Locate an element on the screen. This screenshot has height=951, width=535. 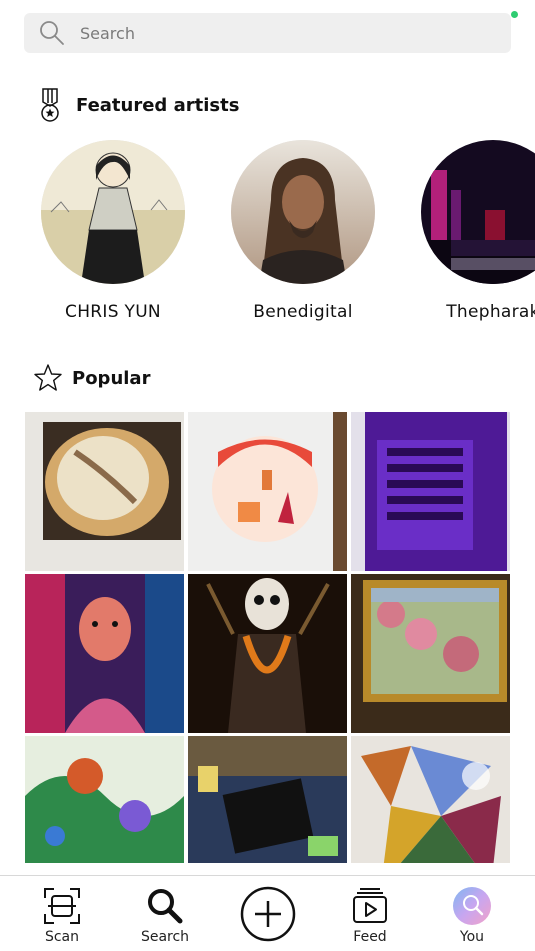
tab-label: Scan is located at coordinates (62, 937).